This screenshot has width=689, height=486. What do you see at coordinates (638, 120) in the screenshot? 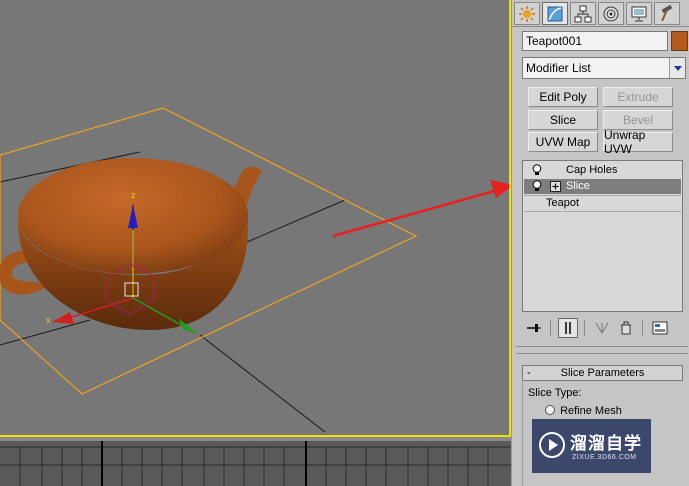
I see `bevel-button: Bevel` at bounding box center [638, 120].